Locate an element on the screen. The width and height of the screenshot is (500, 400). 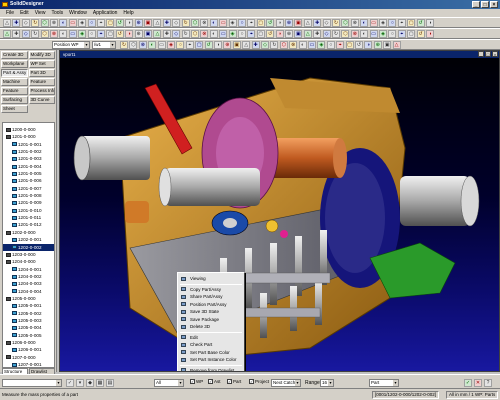
toolbar-button-icon: ⊕ is located at coordinates (227, 45).